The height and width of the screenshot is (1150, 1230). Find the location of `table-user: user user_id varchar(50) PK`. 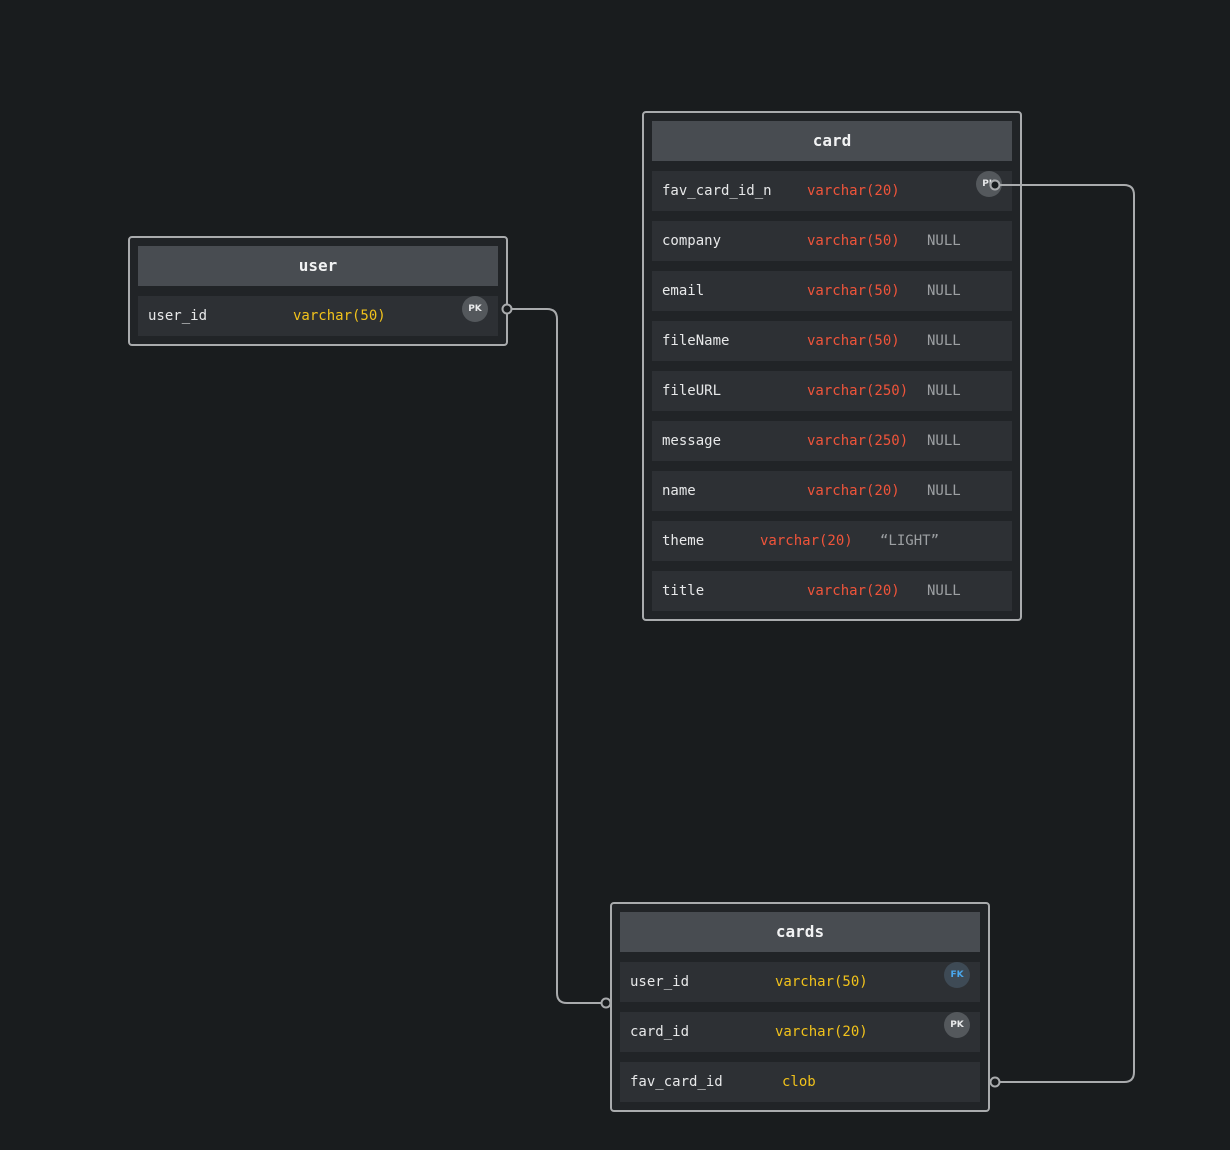

table-user: user user_id varchar(50) PK is located at coordinates (318, 291).